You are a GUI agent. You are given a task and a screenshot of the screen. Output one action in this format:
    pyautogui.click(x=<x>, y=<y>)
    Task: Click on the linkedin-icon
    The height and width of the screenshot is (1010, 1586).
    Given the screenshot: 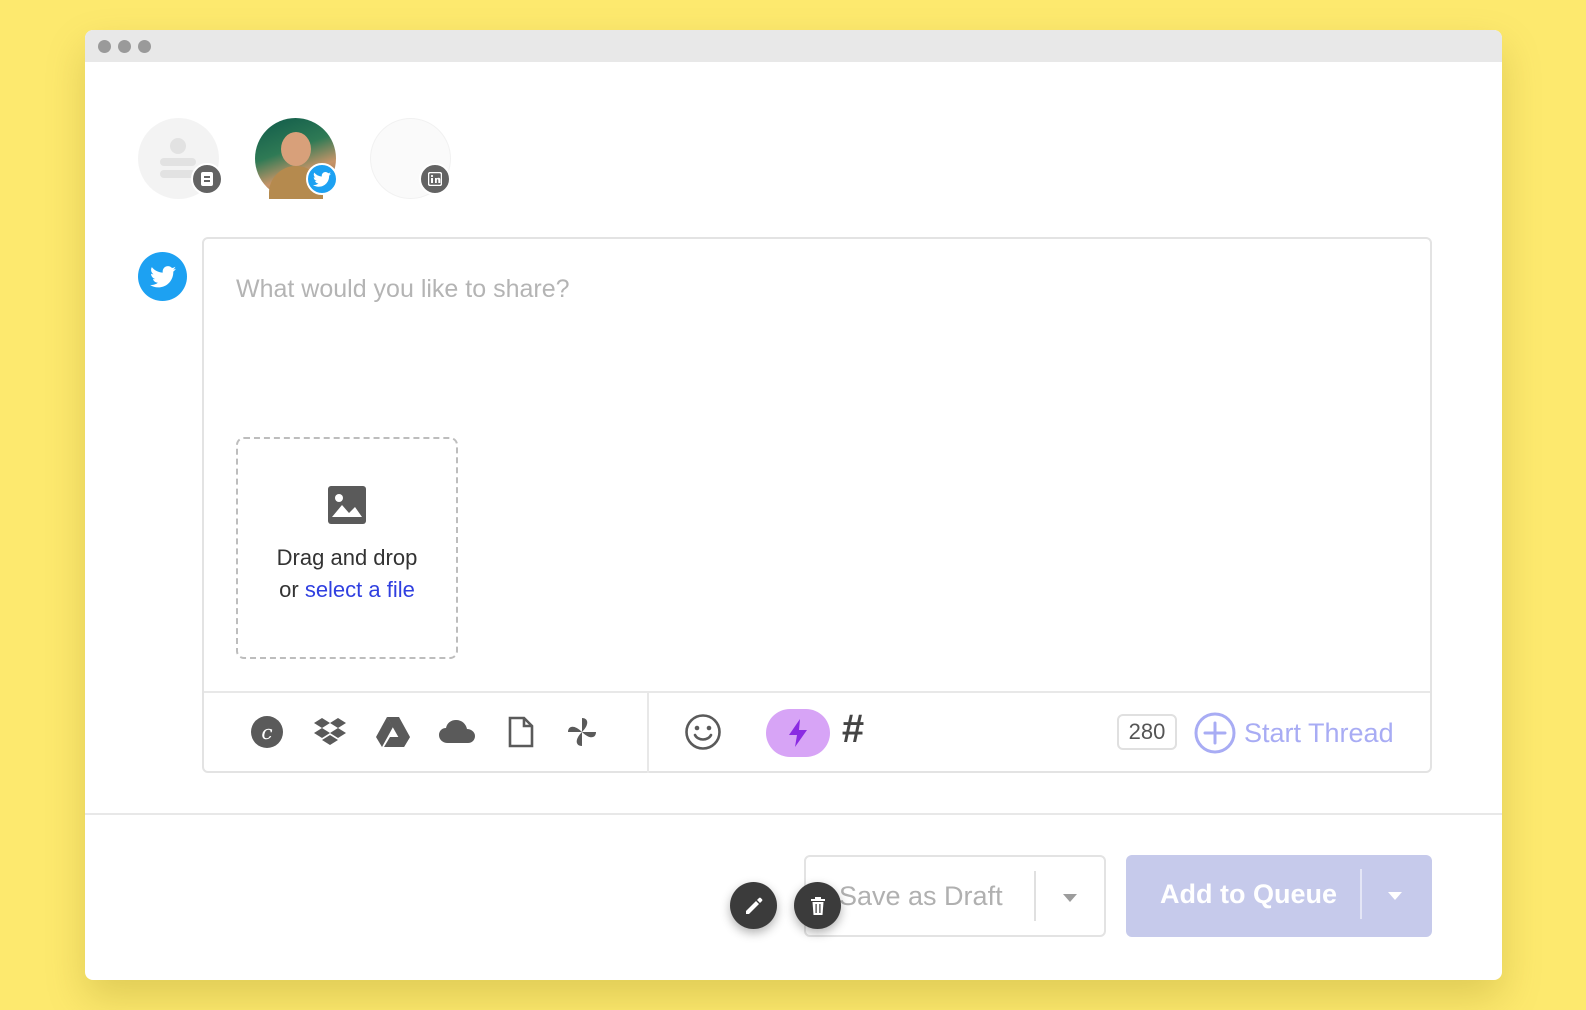 What is the action you would take?
    pyautogui.click(x=435, y=179)
    